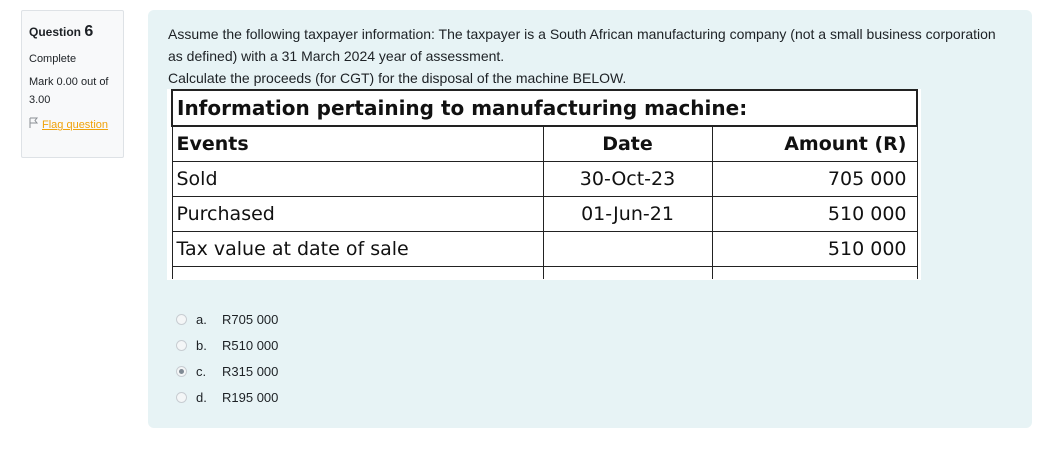  I want to click on flag-question-label: Flag question, so click(75, 125).